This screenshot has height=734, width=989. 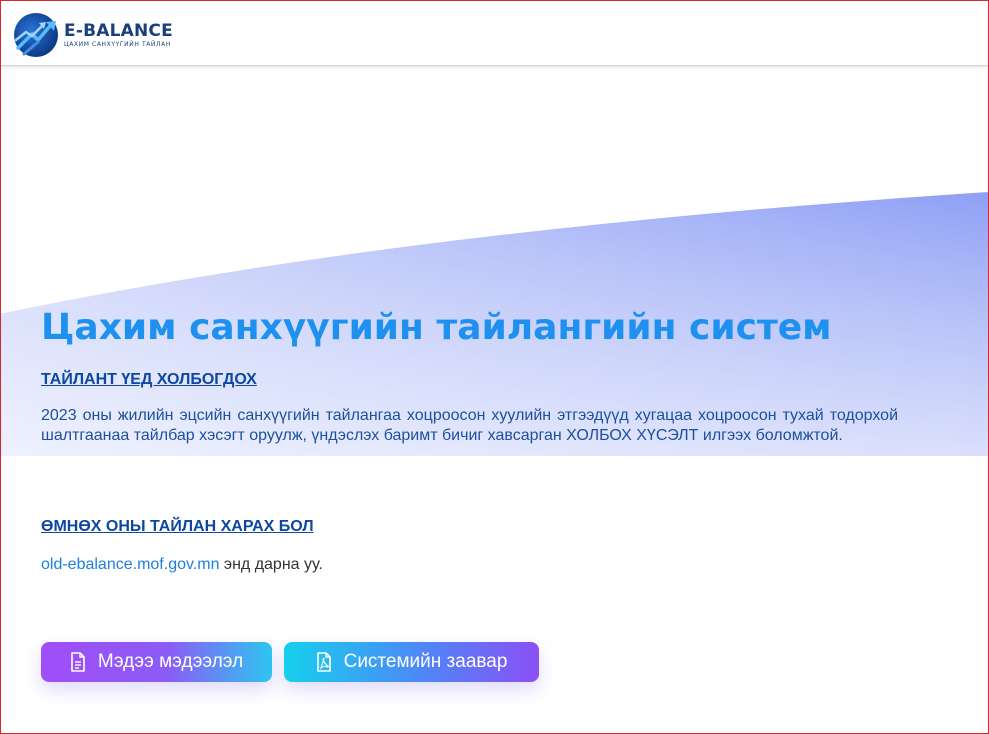 I want to click on old-site-line: old-ebalance.mof.gov.mn энд дарна уу., so click(x=182, y=565).